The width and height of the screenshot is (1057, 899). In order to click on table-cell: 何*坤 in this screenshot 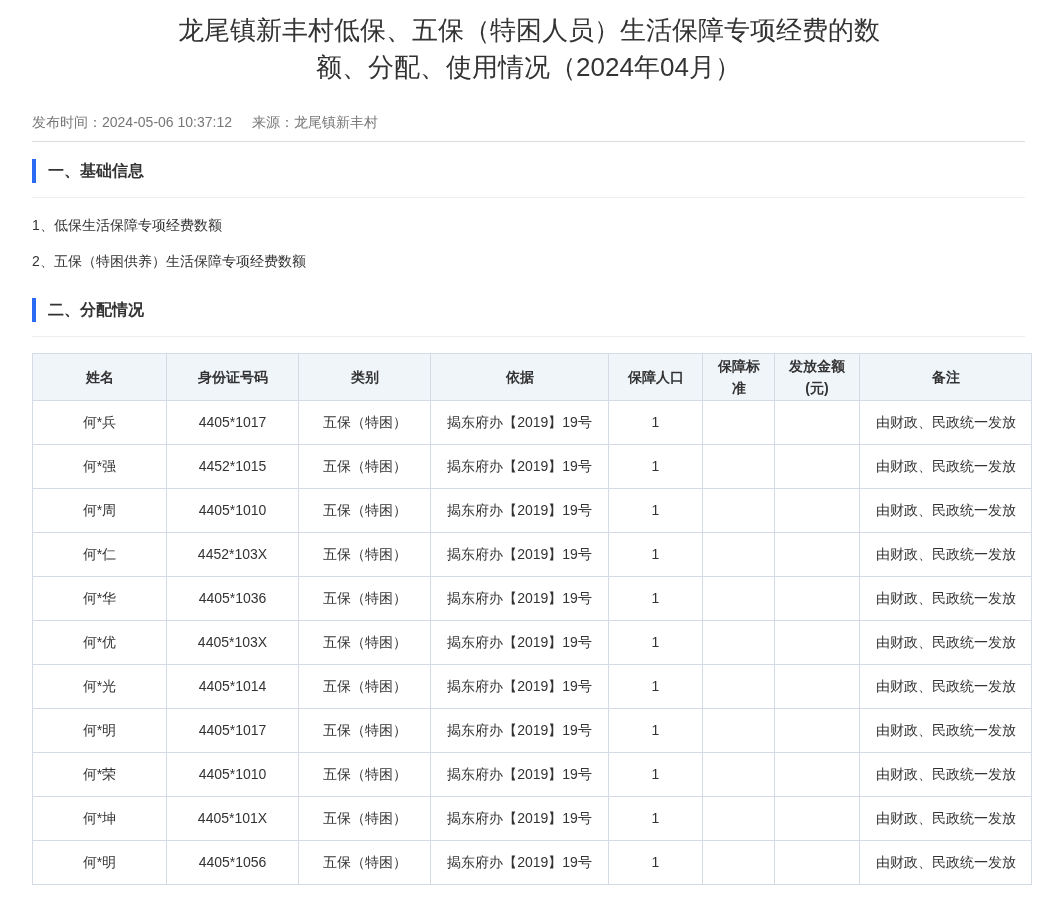, I will do `click(99, 818)`.